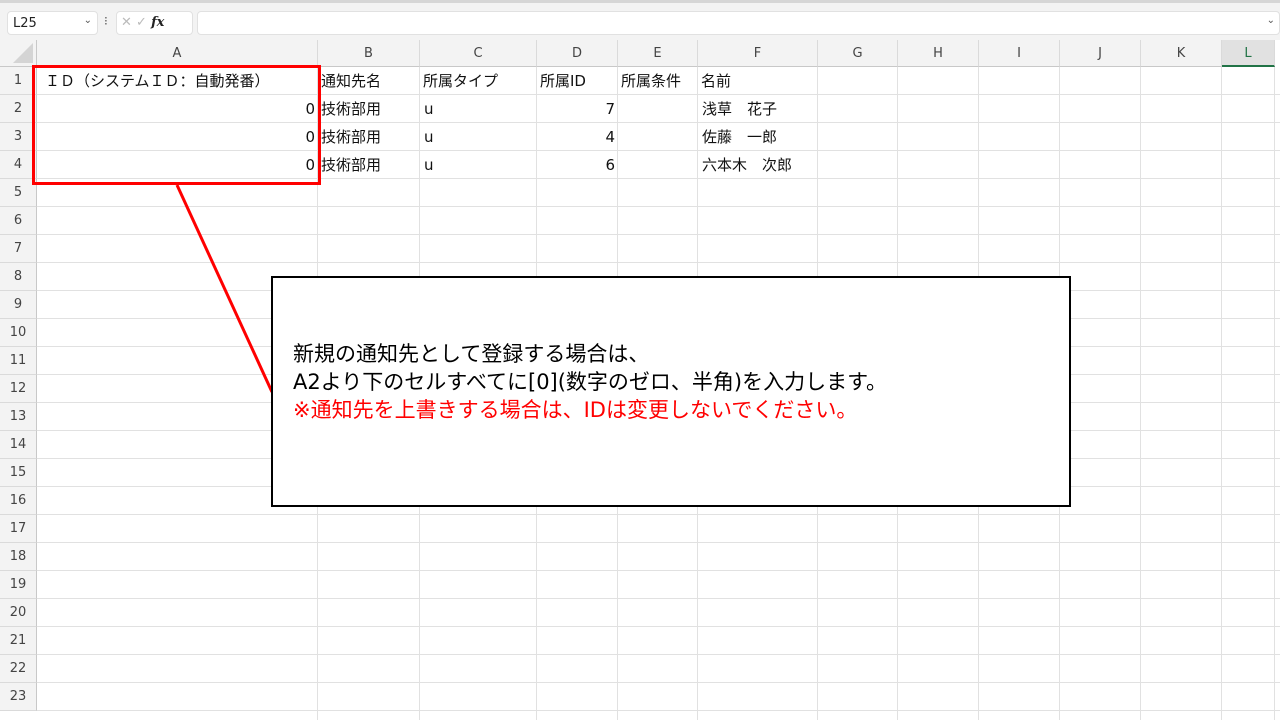 The width and height of the screenshot is (1280, 720). Describe the element at coordinates (575, 410) in the screenshot. I see `callout-warning: ※通知先を上書きする場合は、IDは変更しないでください。` at that location.